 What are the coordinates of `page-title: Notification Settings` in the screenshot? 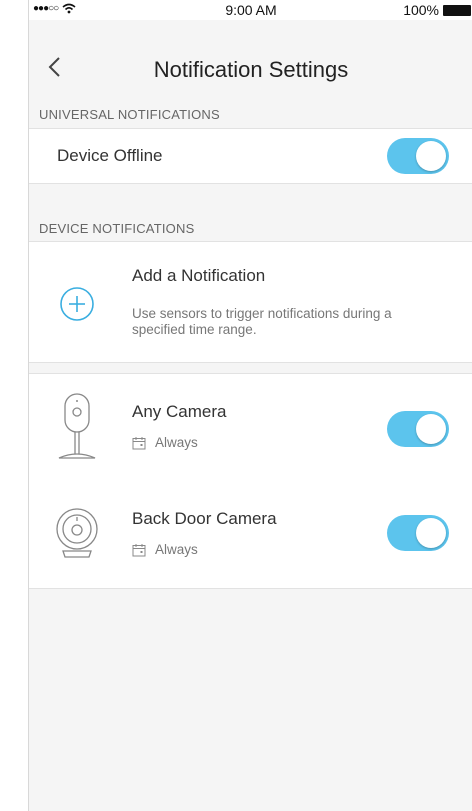 It's located at (251, 69).